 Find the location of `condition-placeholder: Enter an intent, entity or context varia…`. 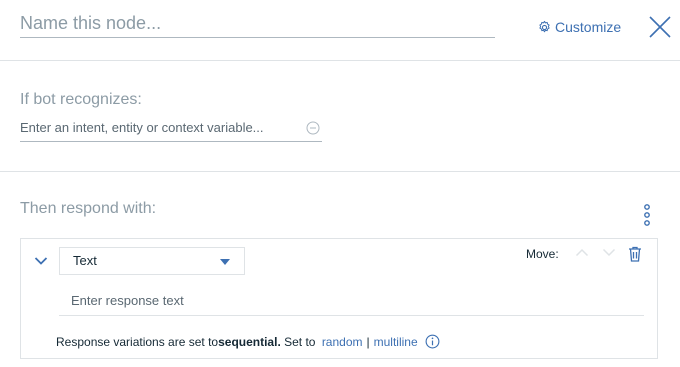

condition-placeholder: Enter an intent, entity or context varia… is located at coordinates (142, 127).